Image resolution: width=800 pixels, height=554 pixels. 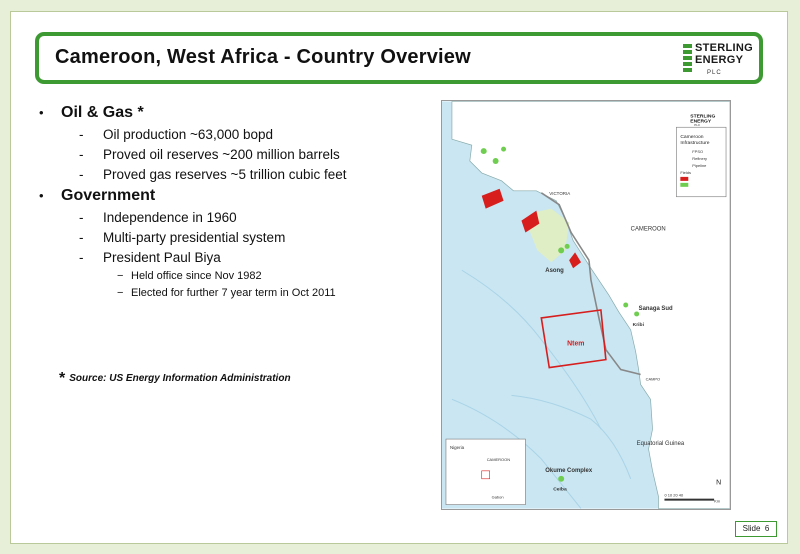 What do you see at coordinates (699, 158) in the screenshot?
I see `legend-item-refinery: Refinery` at bounding box center [699, 158].